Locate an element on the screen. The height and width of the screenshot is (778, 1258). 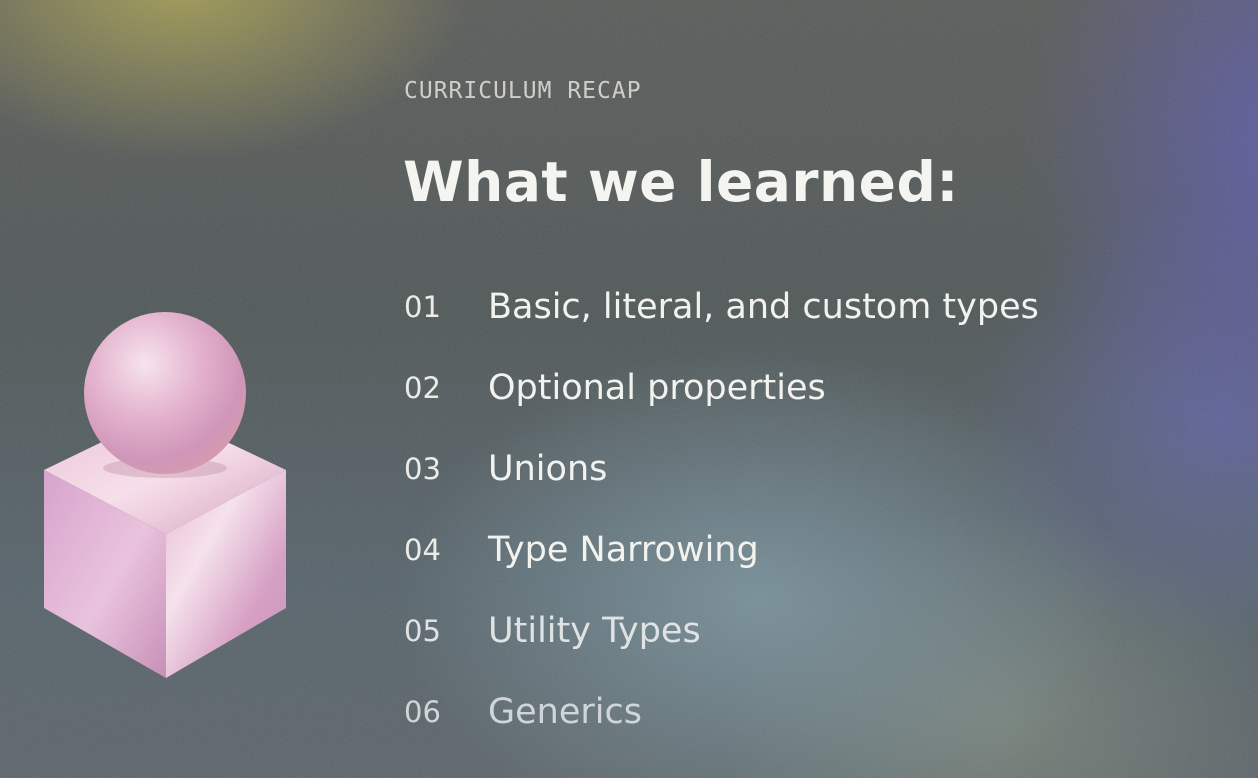
topic-label: Utility Types is located at coordinates (594, 630).